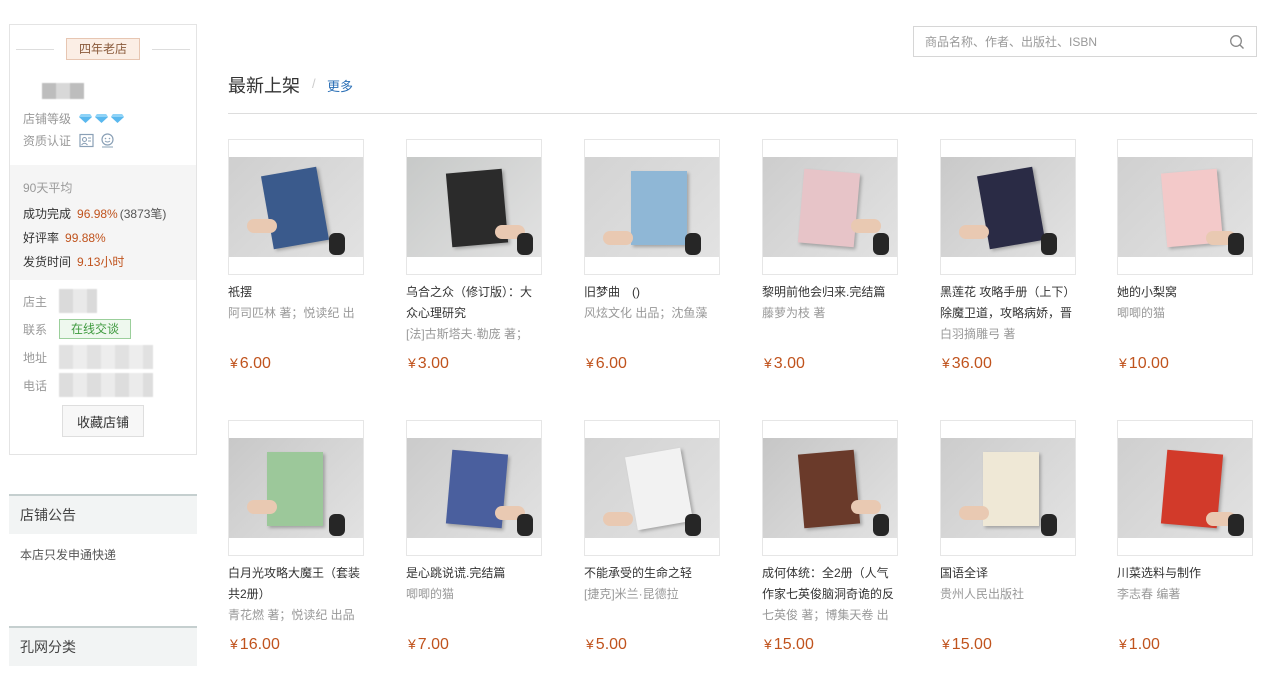  I want to click on product-card: 白月光攻略大魔王（套装共2册） 青花燃 著；悦读纪 出品 ¥16.00, so click(296, 540).